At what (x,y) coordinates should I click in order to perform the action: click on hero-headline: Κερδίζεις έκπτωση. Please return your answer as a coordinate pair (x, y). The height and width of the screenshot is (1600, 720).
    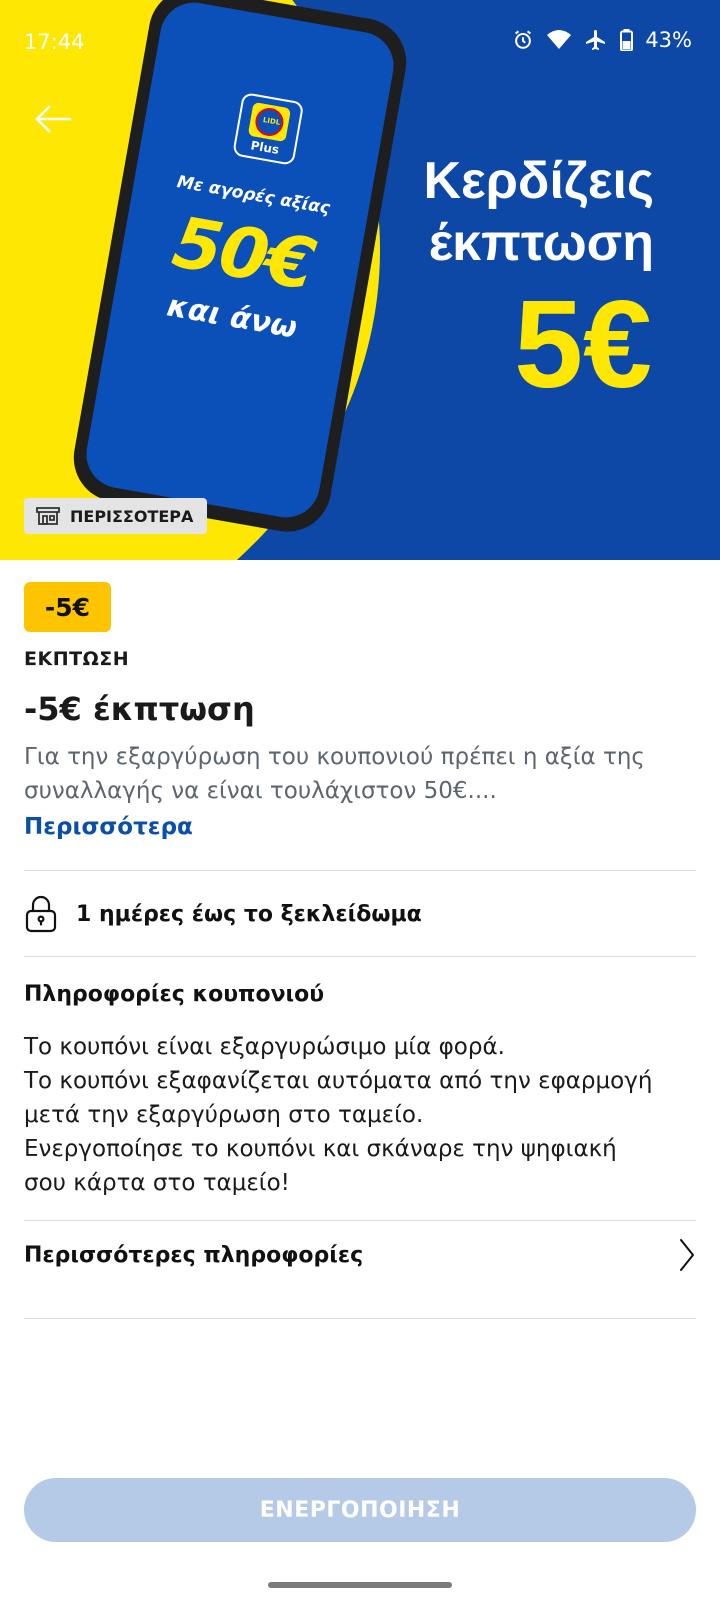
    Looking at the image, I should click on (539, 212).